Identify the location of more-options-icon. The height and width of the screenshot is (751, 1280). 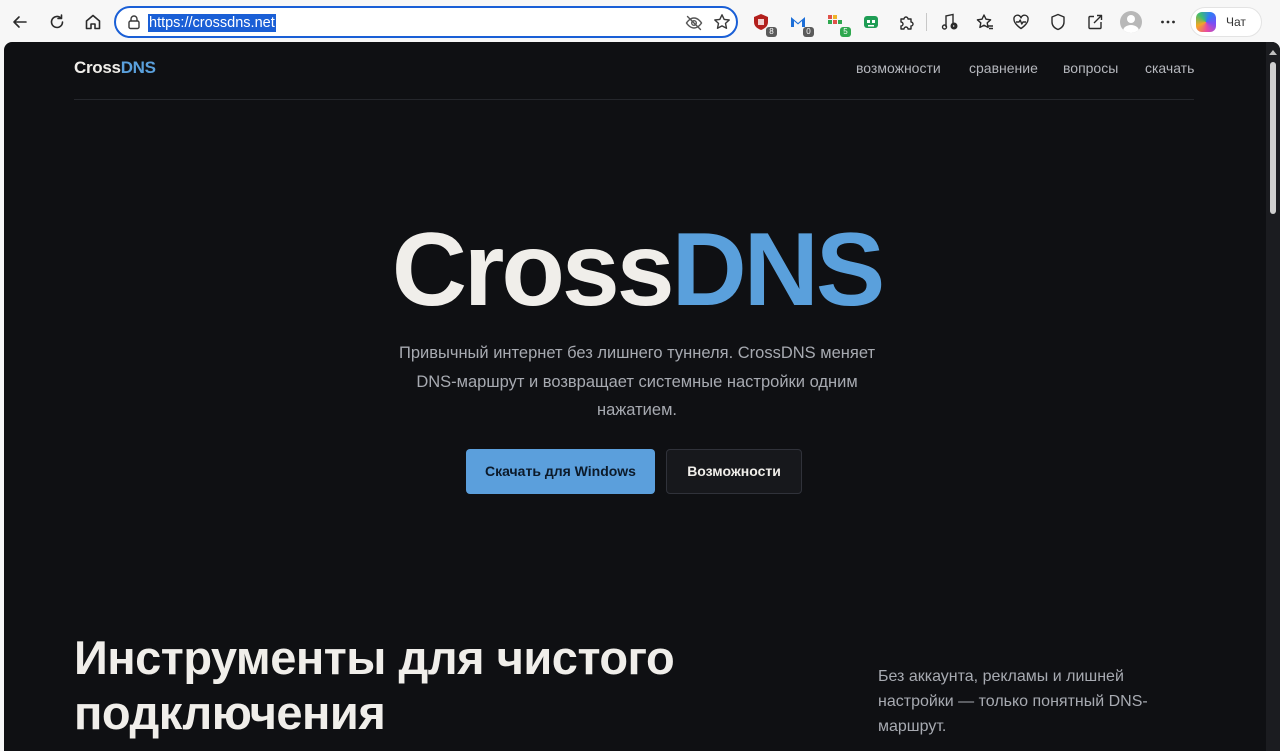
(1168, 22).